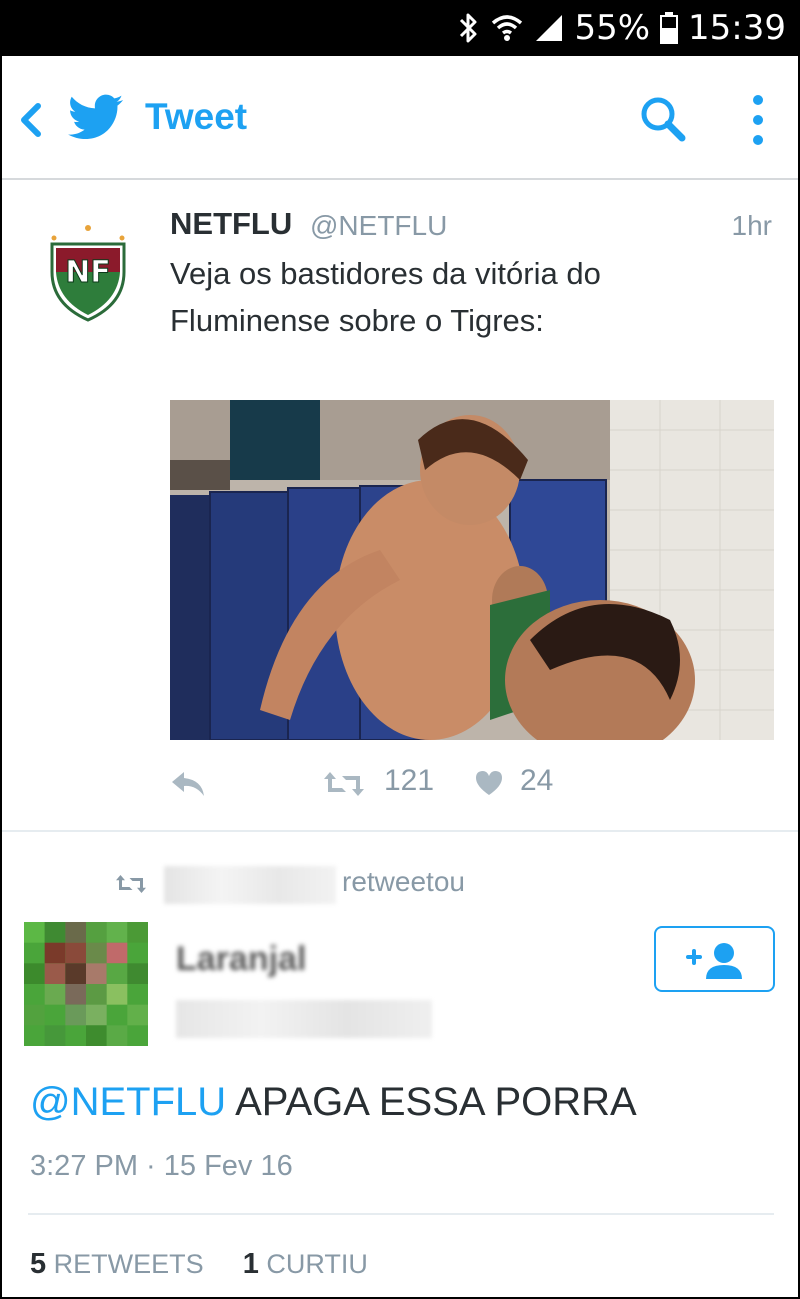 This screenshot has height=1299, width=800. What do you see at coordinates (96, 116) in the screenshot?
I see `twitter-bird-icon` at bounding box center [96, 116].